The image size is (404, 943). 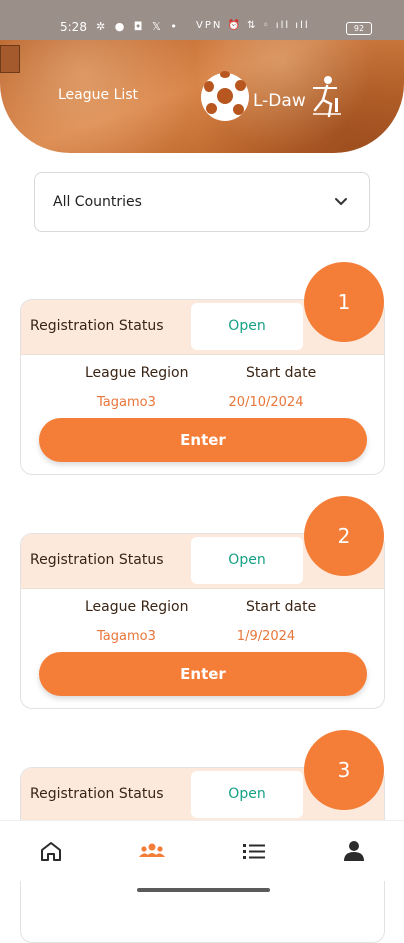 I want to click on home-icon, so click(x=51, y=851).